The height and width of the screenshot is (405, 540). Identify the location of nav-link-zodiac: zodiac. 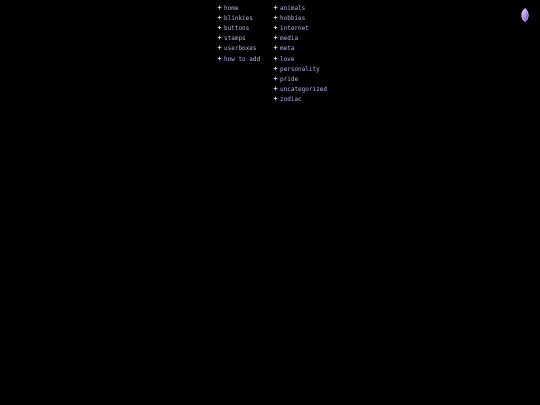
(300, 100).